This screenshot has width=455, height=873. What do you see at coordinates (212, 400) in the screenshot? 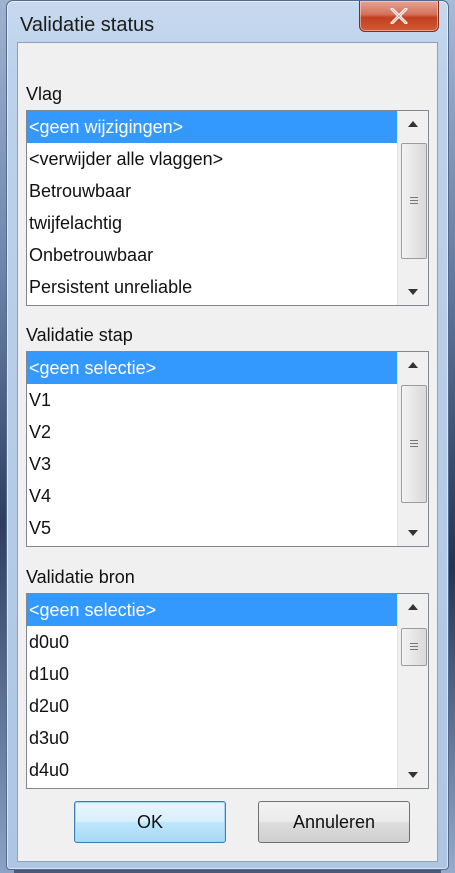
I see `list-item: V1` at bounding box center [212, 400].